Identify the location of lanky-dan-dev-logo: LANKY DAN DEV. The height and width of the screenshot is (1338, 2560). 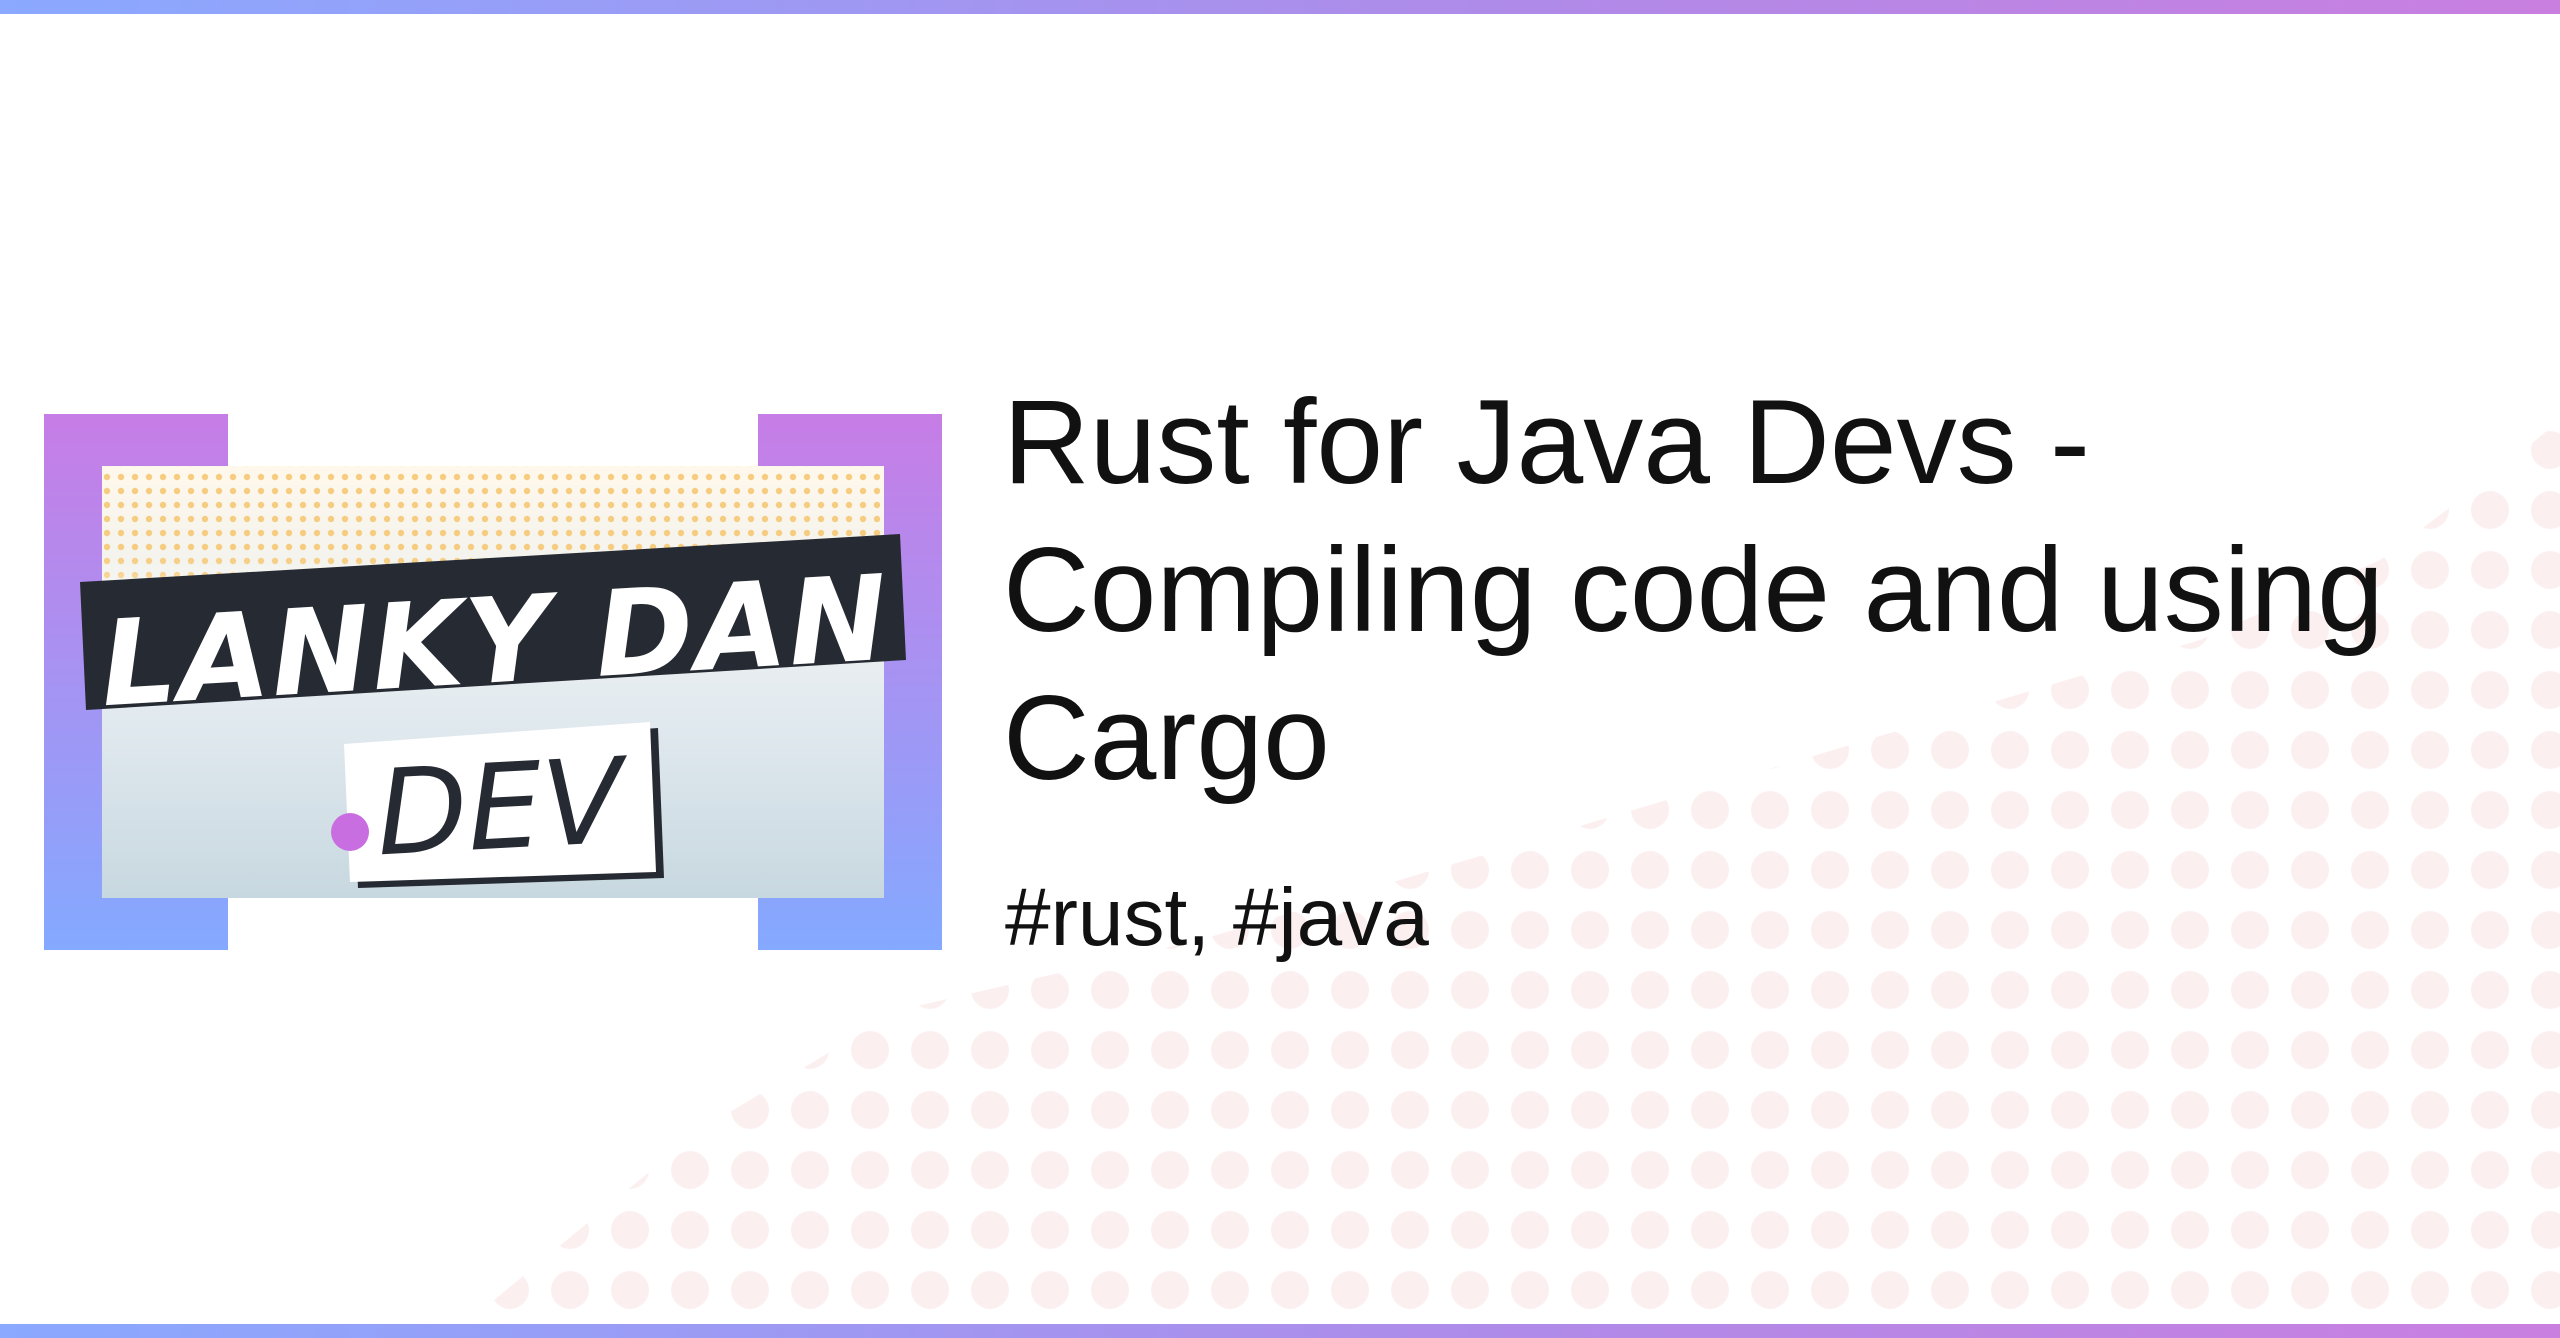
(493, 682).